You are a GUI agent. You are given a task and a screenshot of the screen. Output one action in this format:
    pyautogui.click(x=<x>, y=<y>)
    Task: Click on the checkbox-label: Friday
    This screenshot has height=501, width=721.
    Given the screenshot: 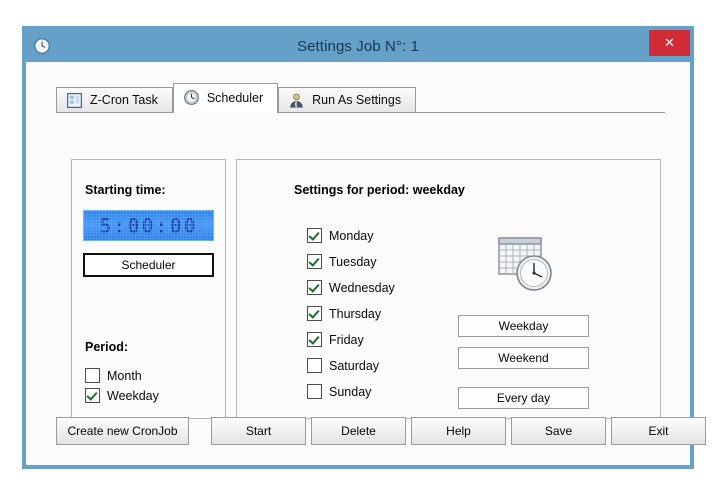 What is the action you would take?
    pyautogui.click(x=346, y=339)
    